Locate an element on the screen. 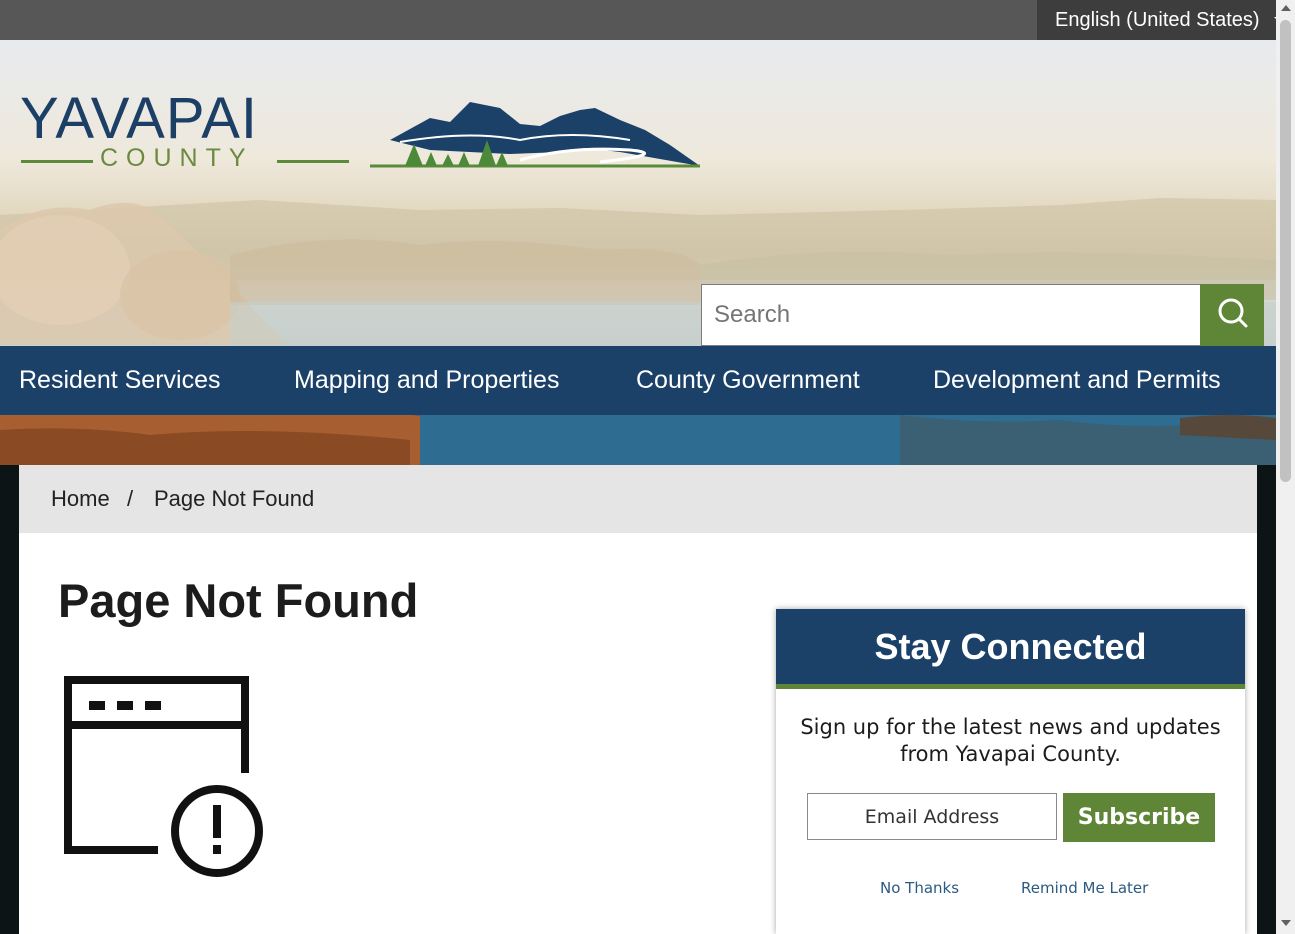  search-icon is located at coordinates (1233, 313).